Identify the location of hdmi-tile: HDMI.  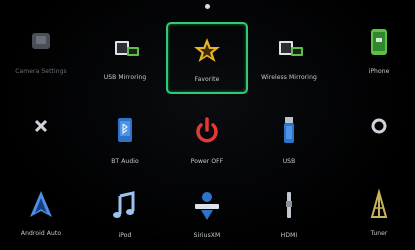
(289, 214).